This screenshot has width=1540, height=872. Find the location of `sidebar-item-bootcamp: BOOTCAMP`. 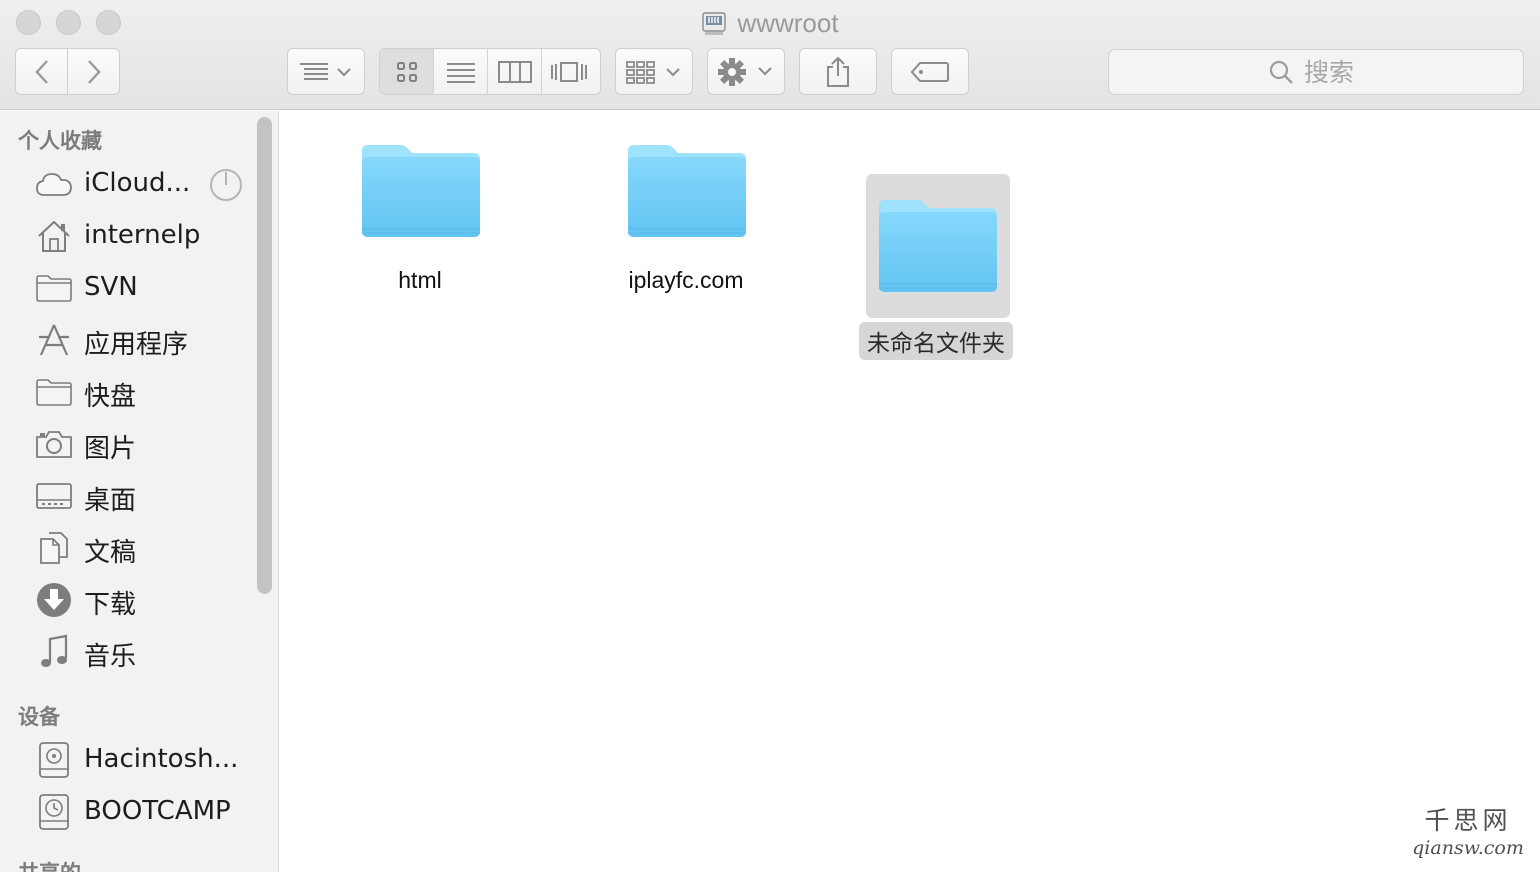

sidebar-item-bootcamp: BOOTCAMP is located at coordinates (127, 811).